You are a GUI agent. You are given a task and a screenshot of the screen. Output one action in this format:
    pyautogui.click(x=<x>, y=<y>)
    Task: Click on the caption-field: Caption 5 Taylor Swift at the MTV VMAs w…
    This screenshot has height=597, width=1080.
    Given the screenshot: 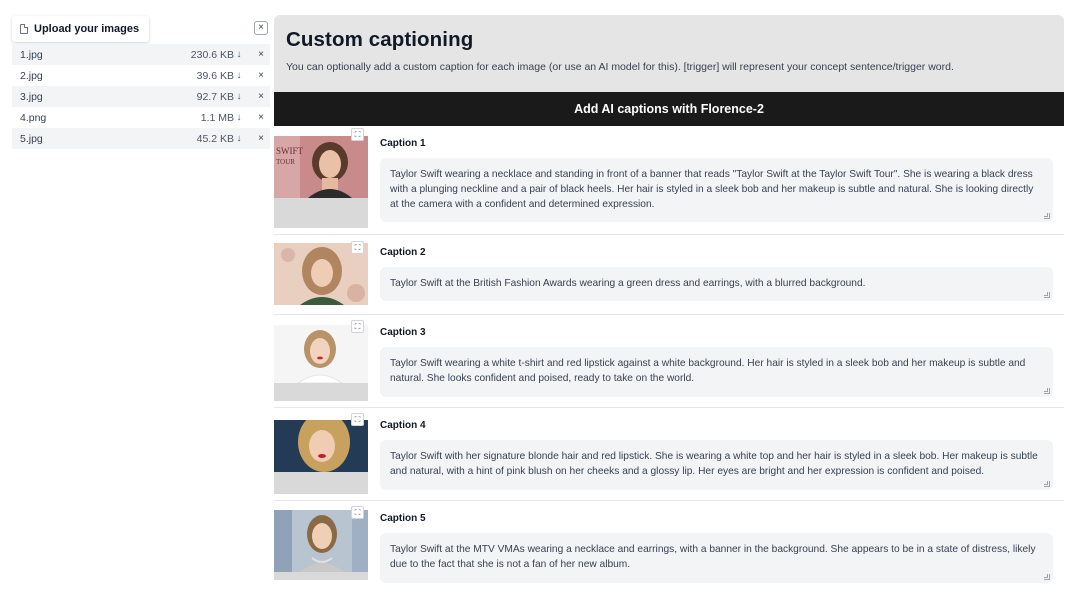 What is the action you would take?
    pyautogui.click(x=716, y=542)
    